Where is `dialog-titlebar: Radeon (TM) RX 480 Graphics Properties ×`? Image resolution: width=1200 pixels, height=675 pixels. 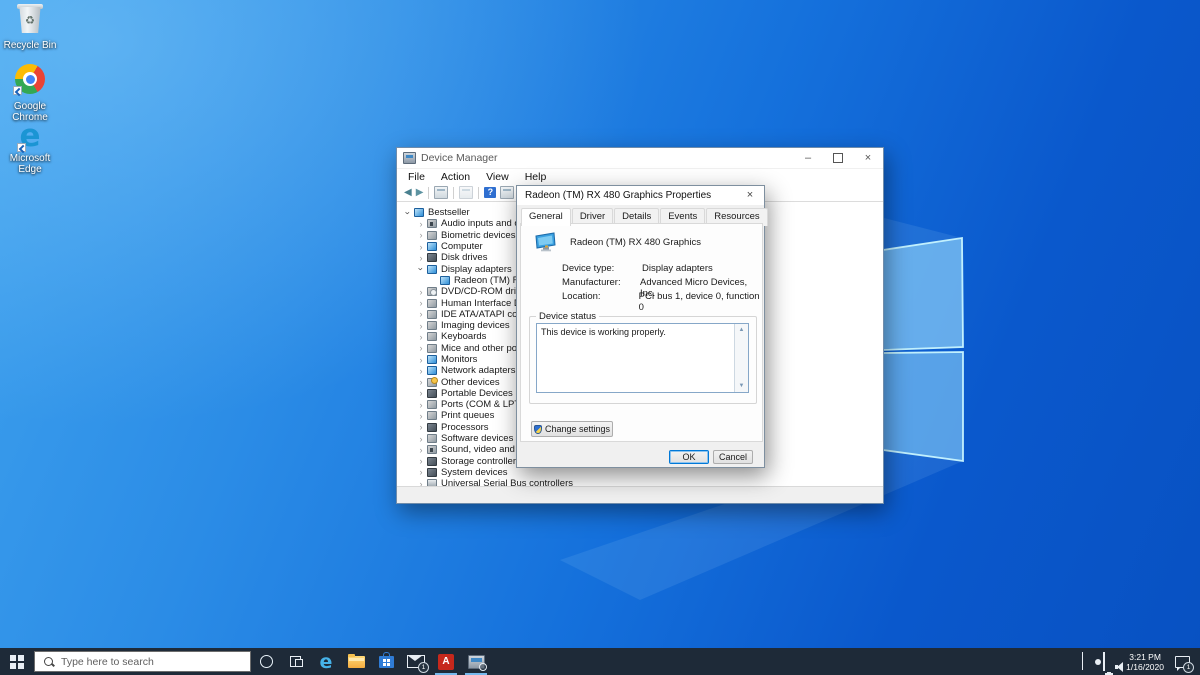 dialog-titlebar: Radeon (TM) RX 480 Graphics Properties × is located at coordinates (640, 195).